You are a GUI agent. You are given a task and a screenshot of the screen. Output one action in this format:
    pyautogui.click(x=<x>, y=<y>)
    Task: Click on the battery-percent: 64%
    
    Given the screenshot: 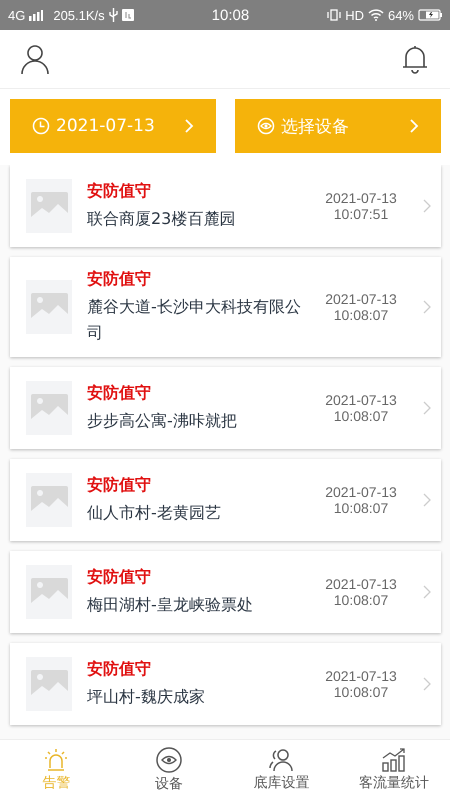 What is the action you would take?
    pyautogui.click(x=401, y=15)
    